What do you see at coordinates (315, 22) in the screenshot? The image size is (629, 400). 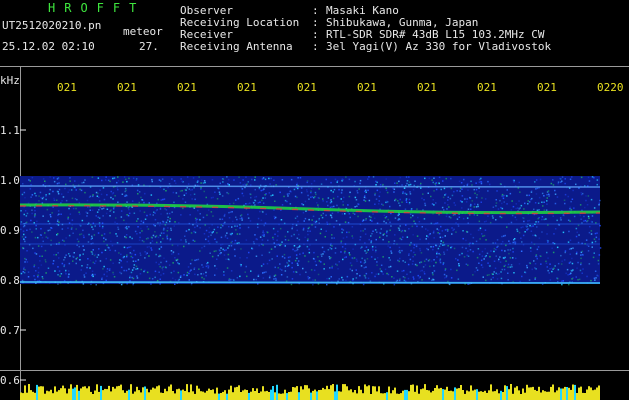 I see `location-colon: :` at bounding box center [315, 22].